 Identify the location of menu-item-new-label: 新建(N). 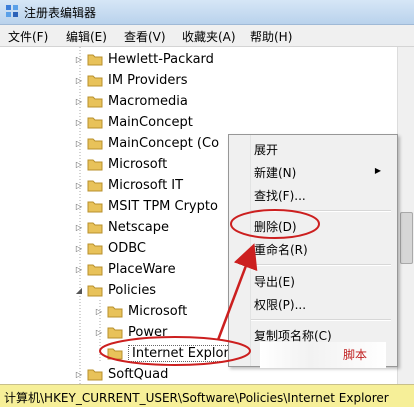
(275, 173).